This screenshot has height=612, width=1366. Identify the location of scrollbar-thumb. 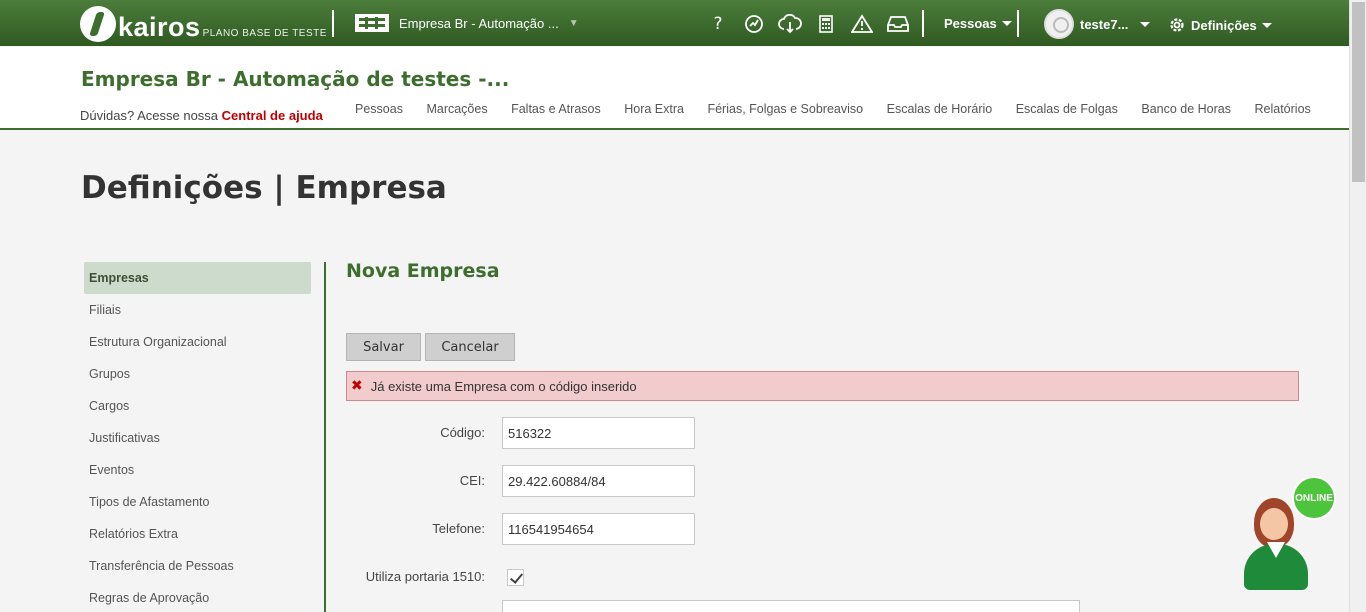
(1358, 92).